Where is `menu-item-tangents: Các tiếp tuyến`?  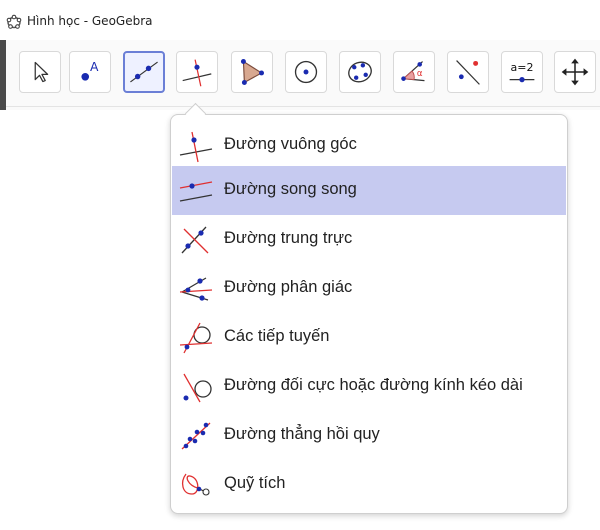 menu-item-tangents: Các tiếp tuyến is located at coordinates (369, 337).